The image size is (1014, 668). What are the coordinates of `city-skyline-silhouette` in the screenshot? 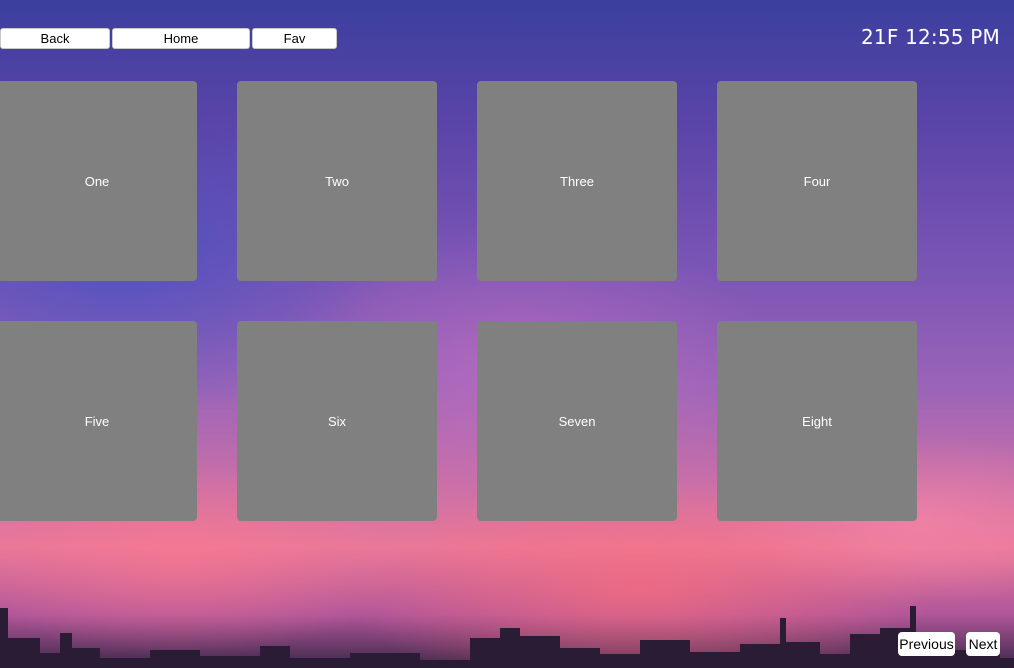 It's located at (507, 637).